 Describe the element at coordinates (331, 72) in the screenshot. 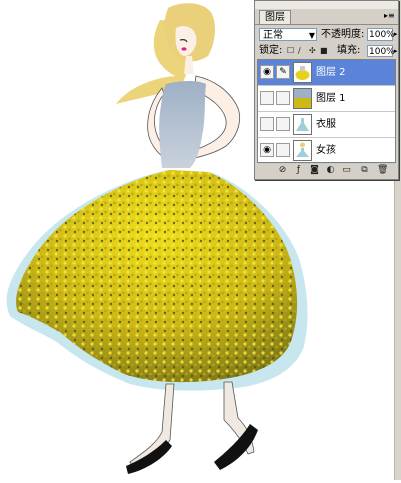

I see `layer-name: 图层 2` at that location.